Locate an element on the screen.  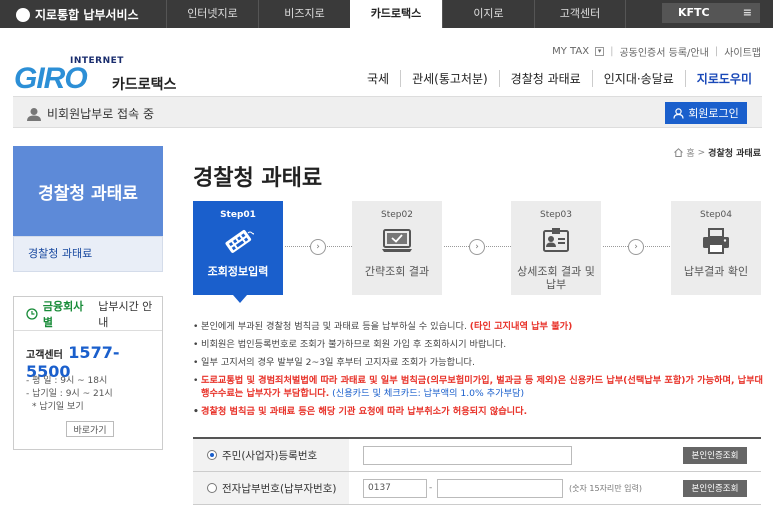
hours-holiday: - 납기일 : 9시 ~ 21시 is located at coordinates (69, 394).